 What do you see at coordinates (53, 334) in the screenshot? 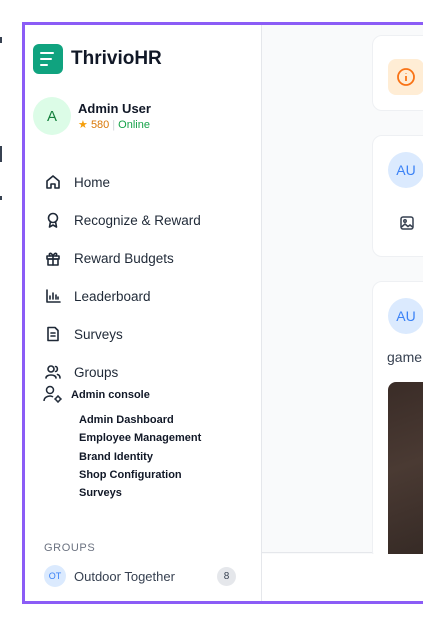
I see `document-icon` at bounding box center [53, 334].